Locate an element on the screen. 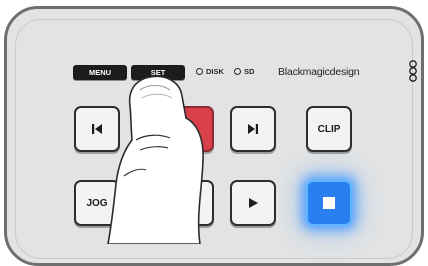  jog-button: JOG is located at coordinates (97, 203).